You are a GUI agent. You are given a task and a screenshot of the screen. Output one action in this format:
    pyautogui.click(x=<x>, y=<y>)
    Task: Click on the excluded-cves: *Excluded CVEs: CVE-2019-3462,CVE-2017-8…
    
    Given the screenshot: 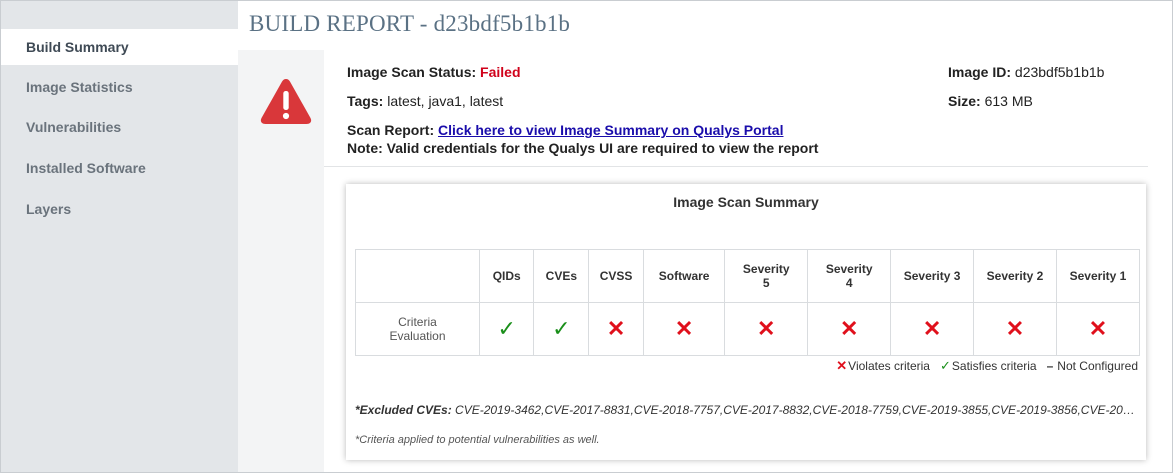 What is the action you would take?
    pyautogui.click(x=745, y=410)
    